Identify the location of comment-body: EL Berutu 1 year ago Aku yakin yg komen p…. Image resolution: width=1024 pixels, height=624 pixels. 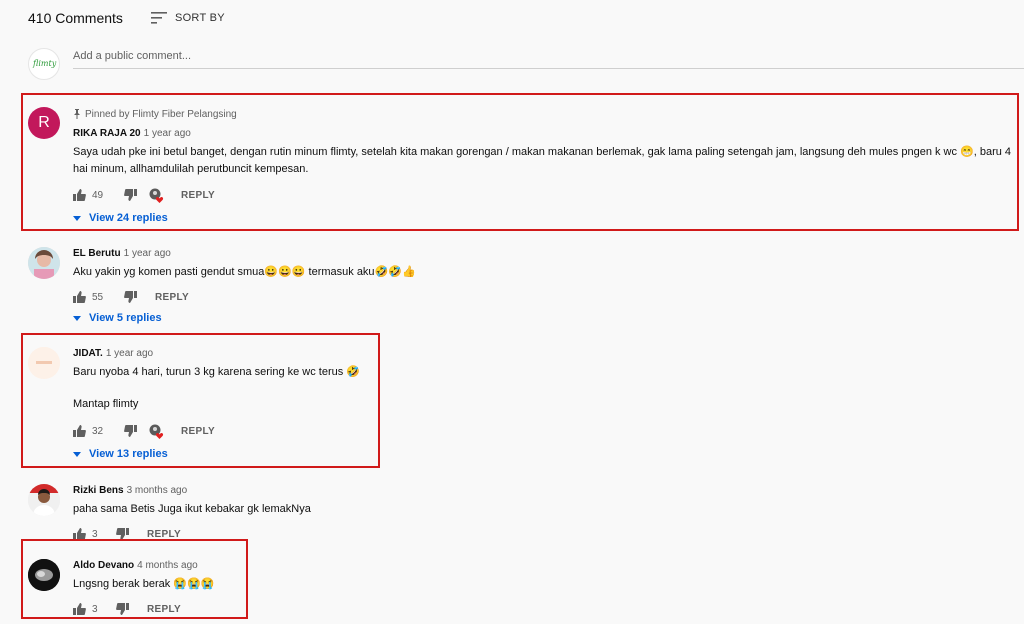
(545, 264).